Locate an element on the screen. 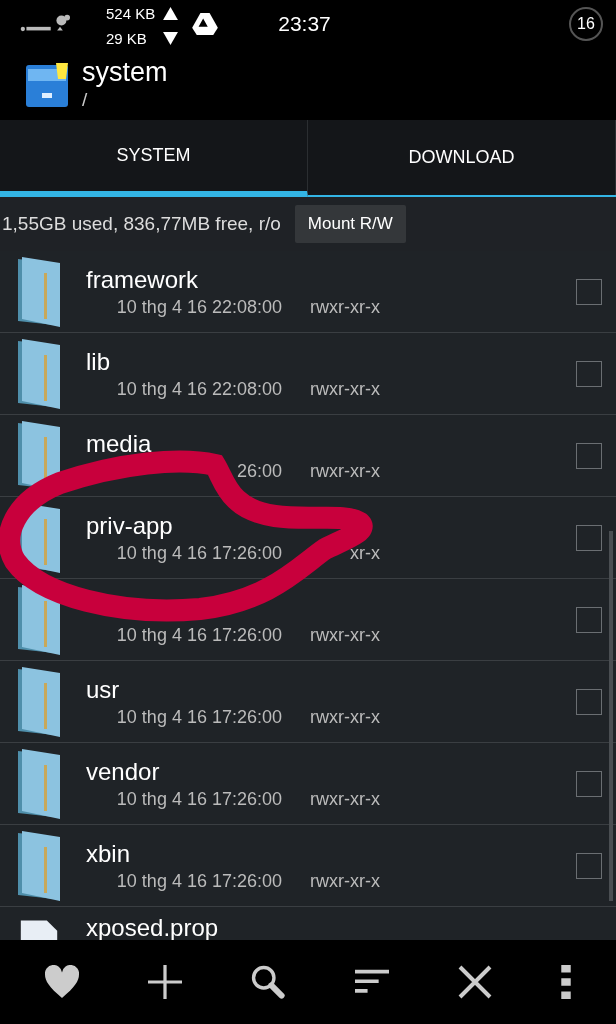 The height and width of the screenshot is (1024, 616). file-name: framework is located at coordinates (143, 280).